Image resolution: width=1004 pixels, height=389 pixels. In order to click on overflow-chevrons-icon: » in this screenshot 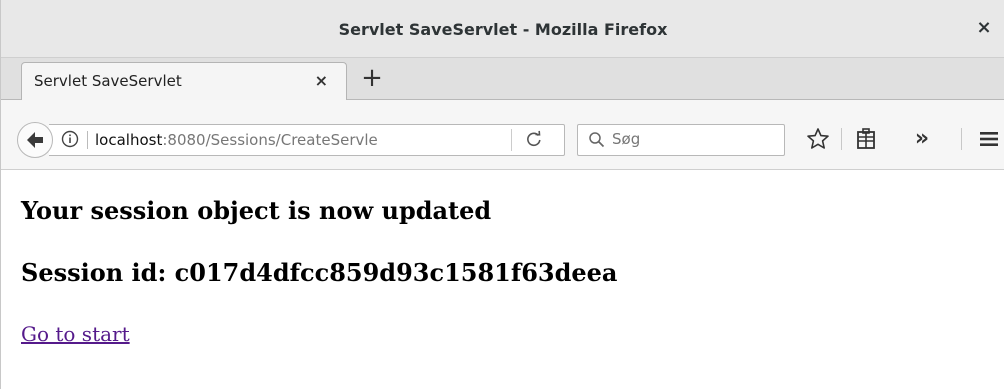, I will do `click(922, 139)`.